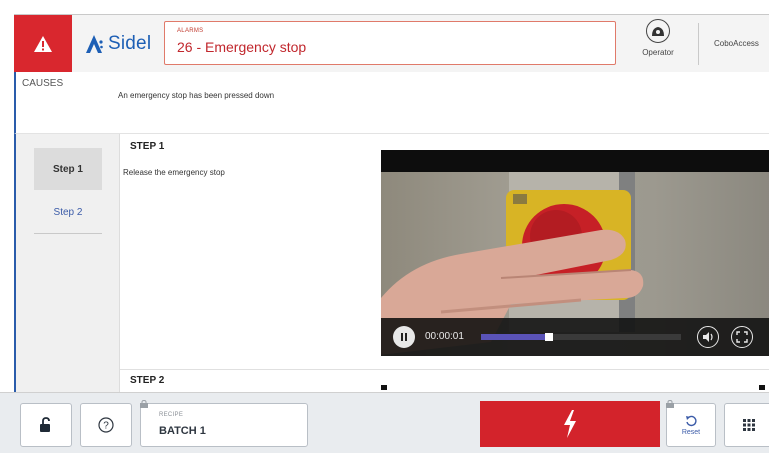 The width and height of the screenshot is (769, 453). I want to click on sidel-logo: Sidel, so click(117, 44).